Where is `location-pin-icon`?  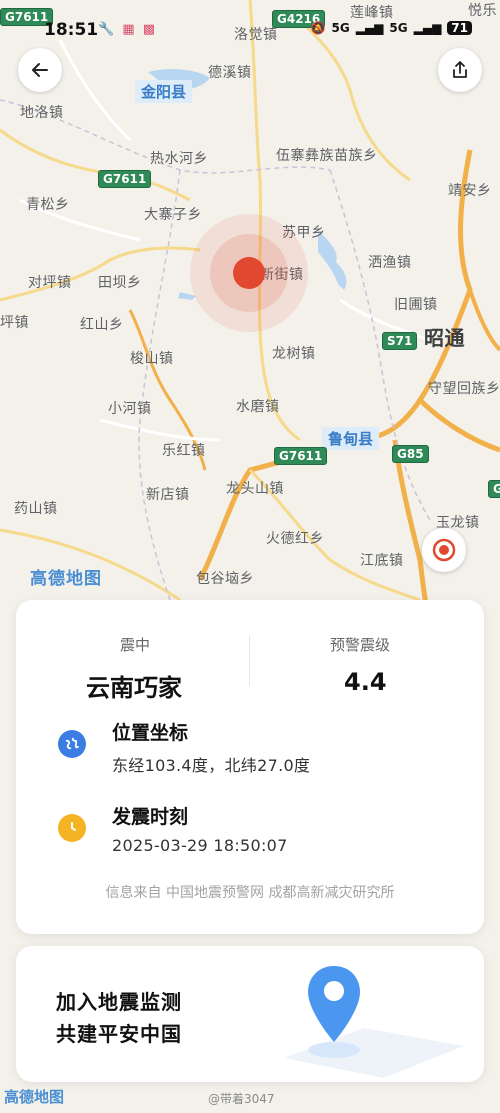 location-pin-icon is located at coordinates (374, 1022).